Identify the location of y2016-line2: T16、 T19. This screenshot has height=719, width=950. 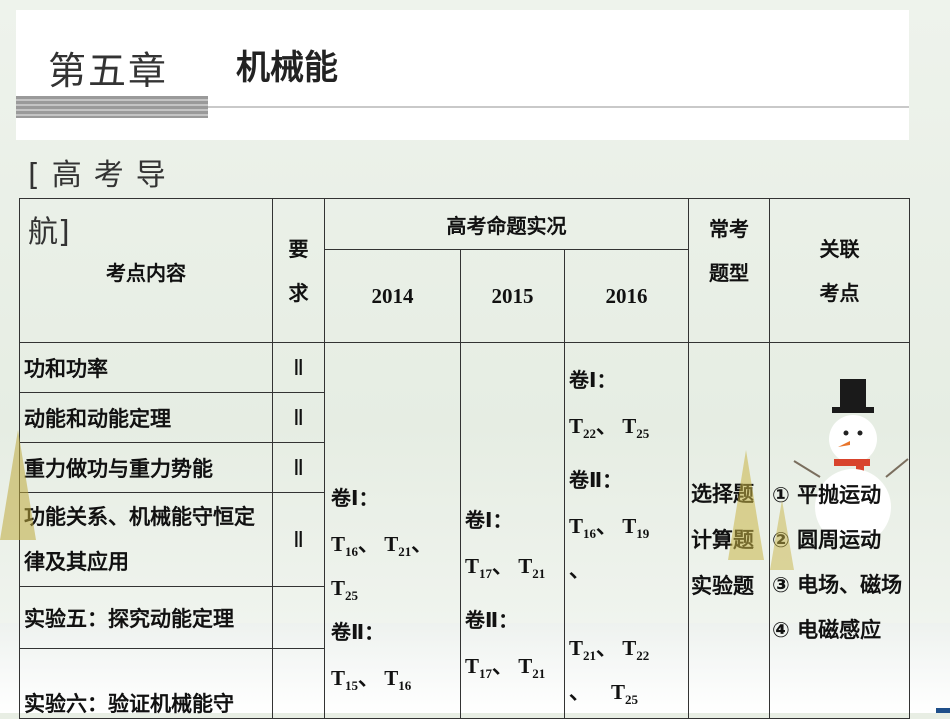
(609, 528).